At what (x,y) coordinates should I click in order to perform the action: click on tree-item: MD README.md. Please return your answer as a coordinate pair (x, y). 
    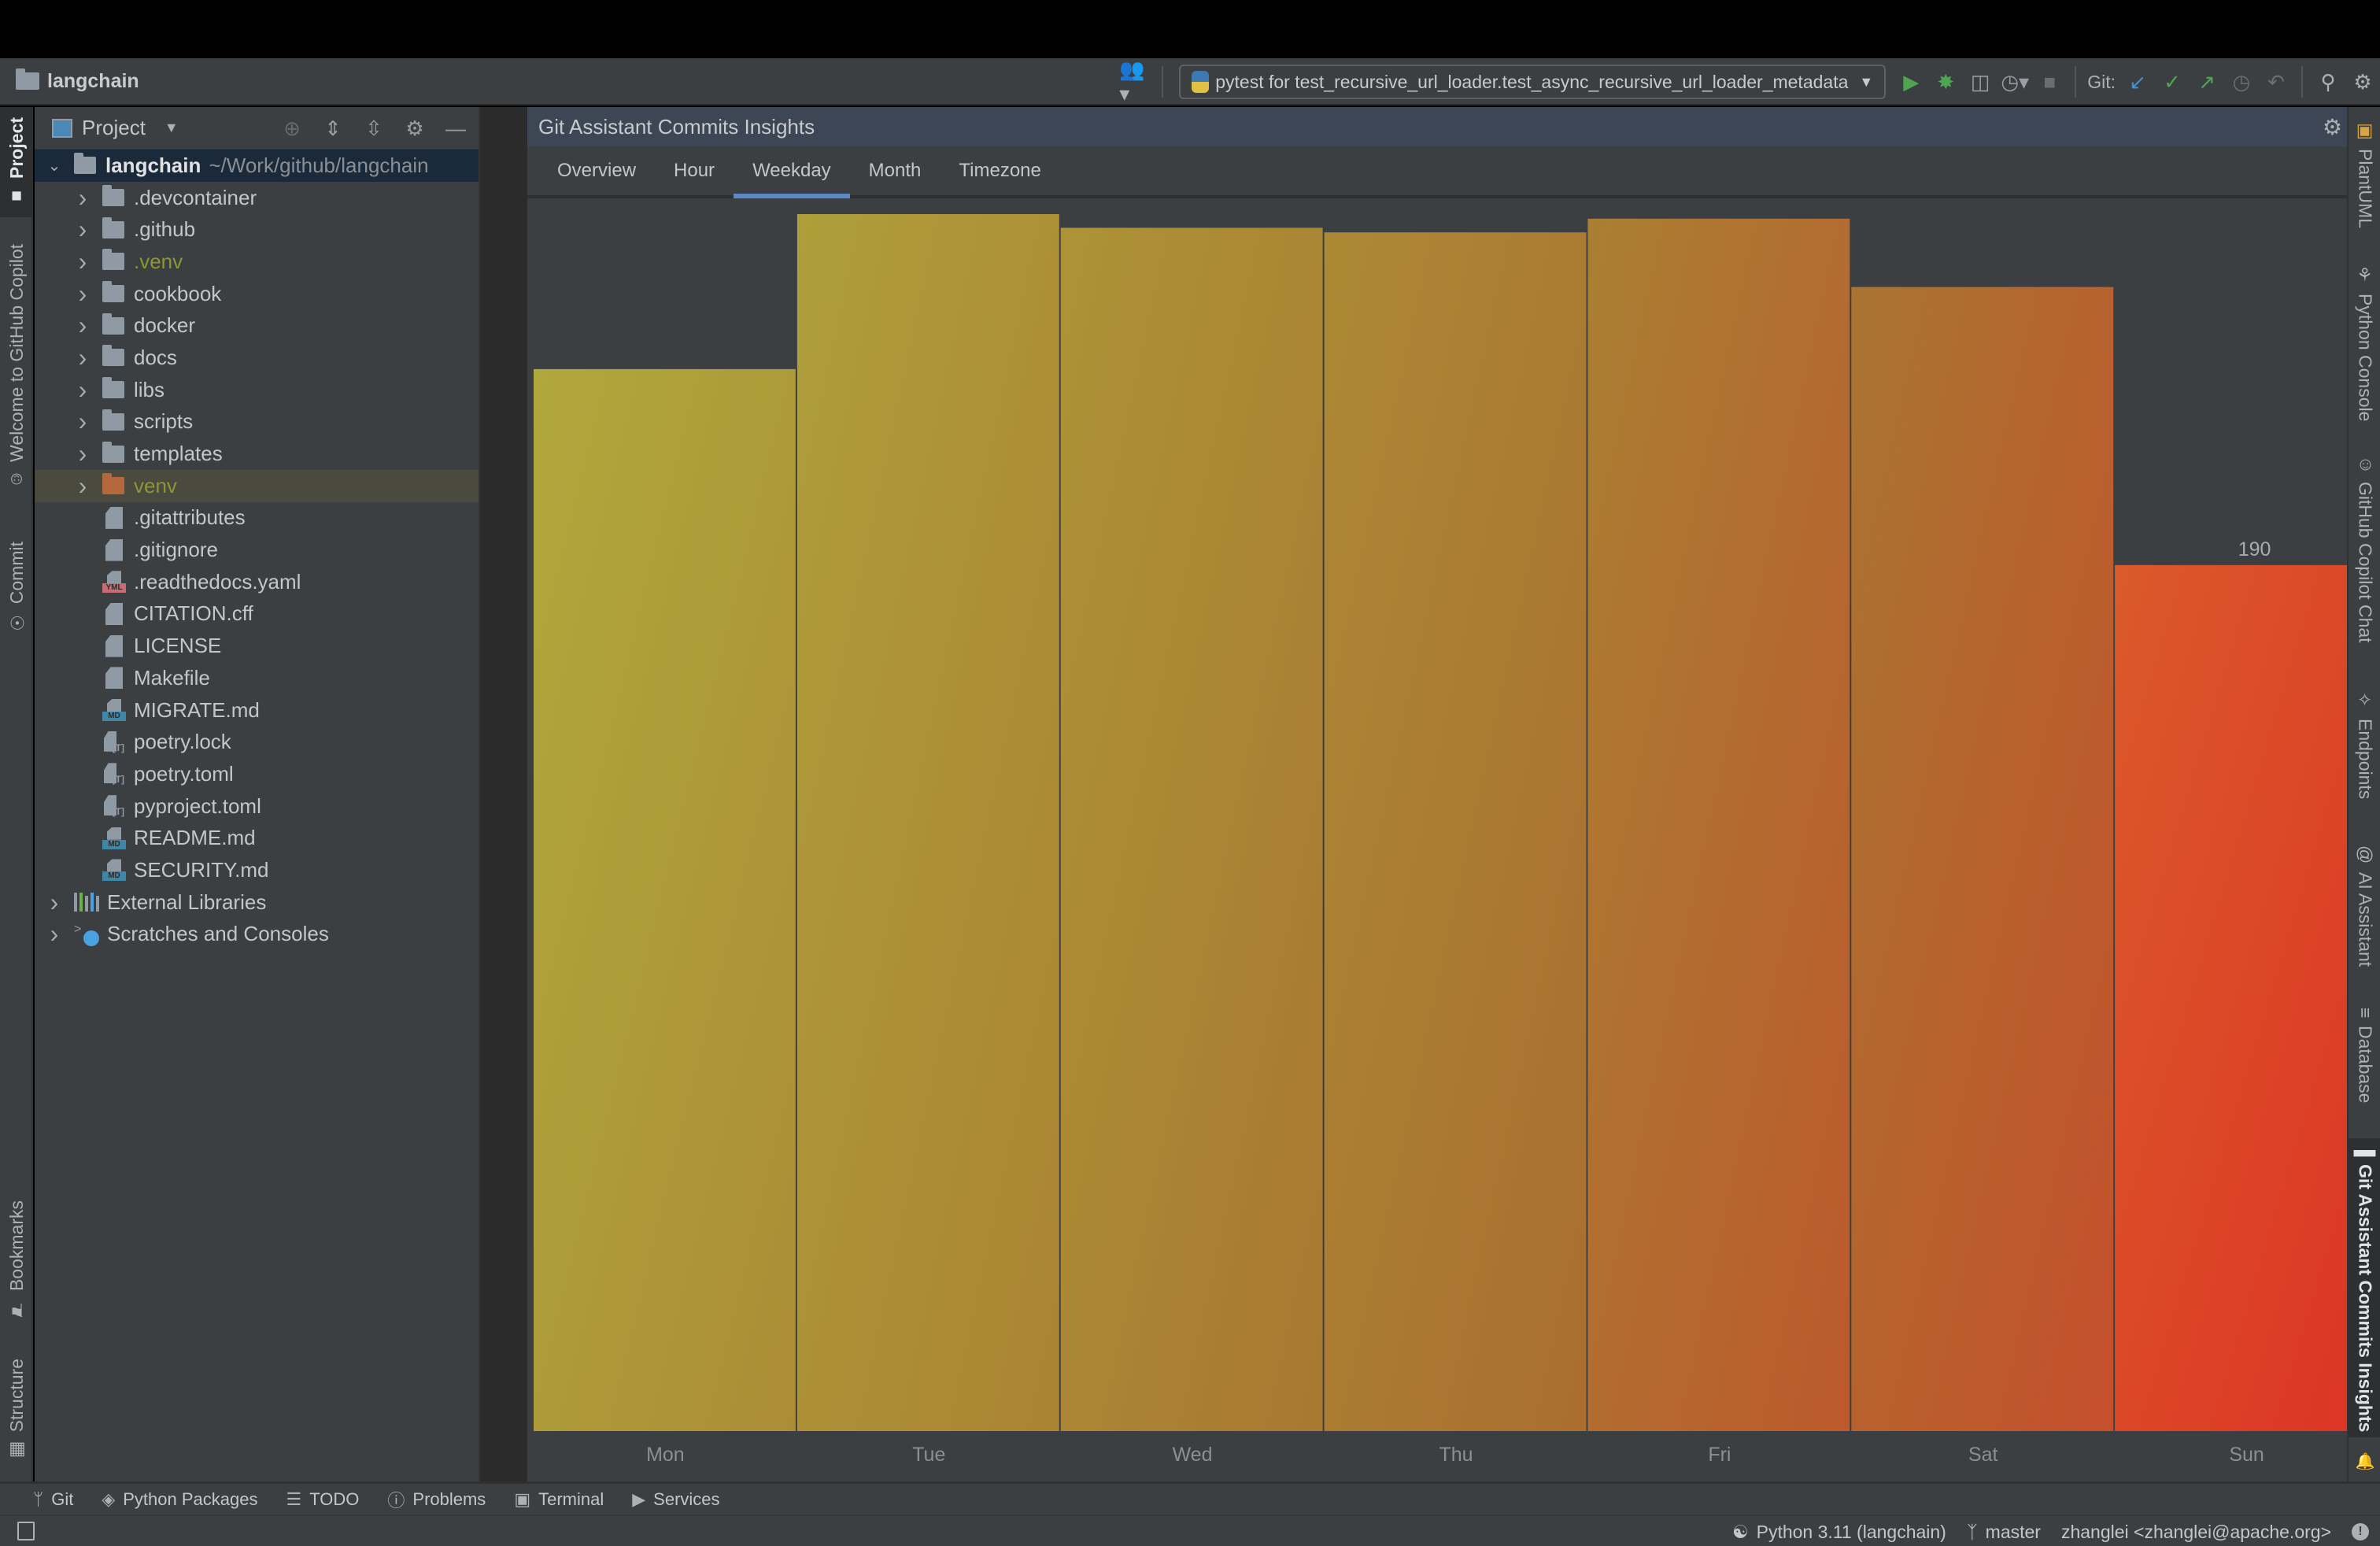
    Looking at the image, I should click on (257, 838).